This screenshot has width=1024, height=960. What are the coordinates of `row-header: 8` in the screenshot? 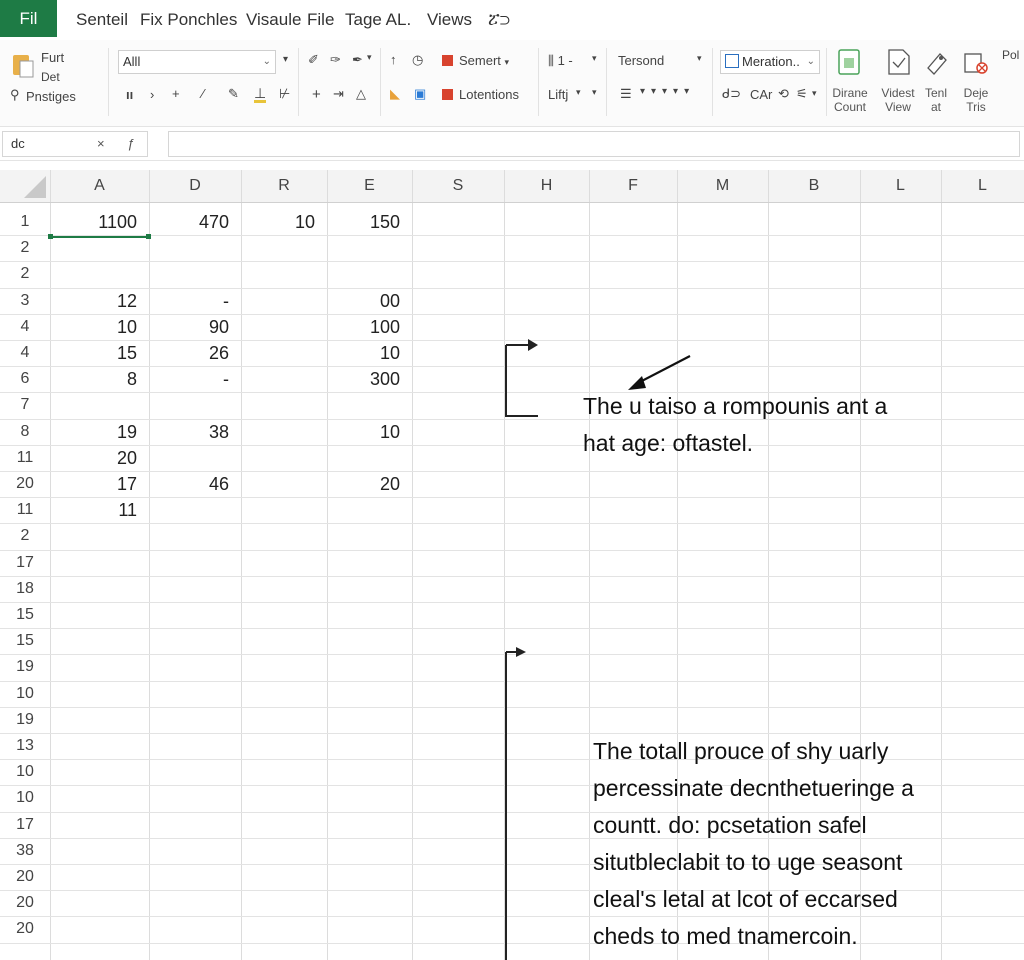 It's located at (25, 432).